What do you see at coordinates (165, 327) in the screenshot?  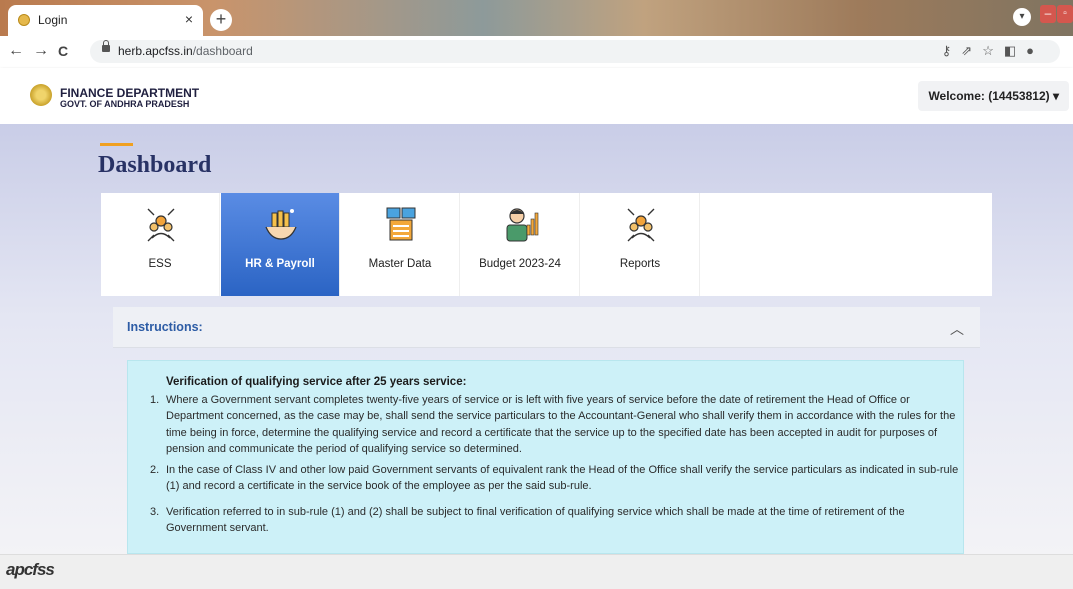 I see `instructions-title: Instructions:` at bounding box center [165, 327].